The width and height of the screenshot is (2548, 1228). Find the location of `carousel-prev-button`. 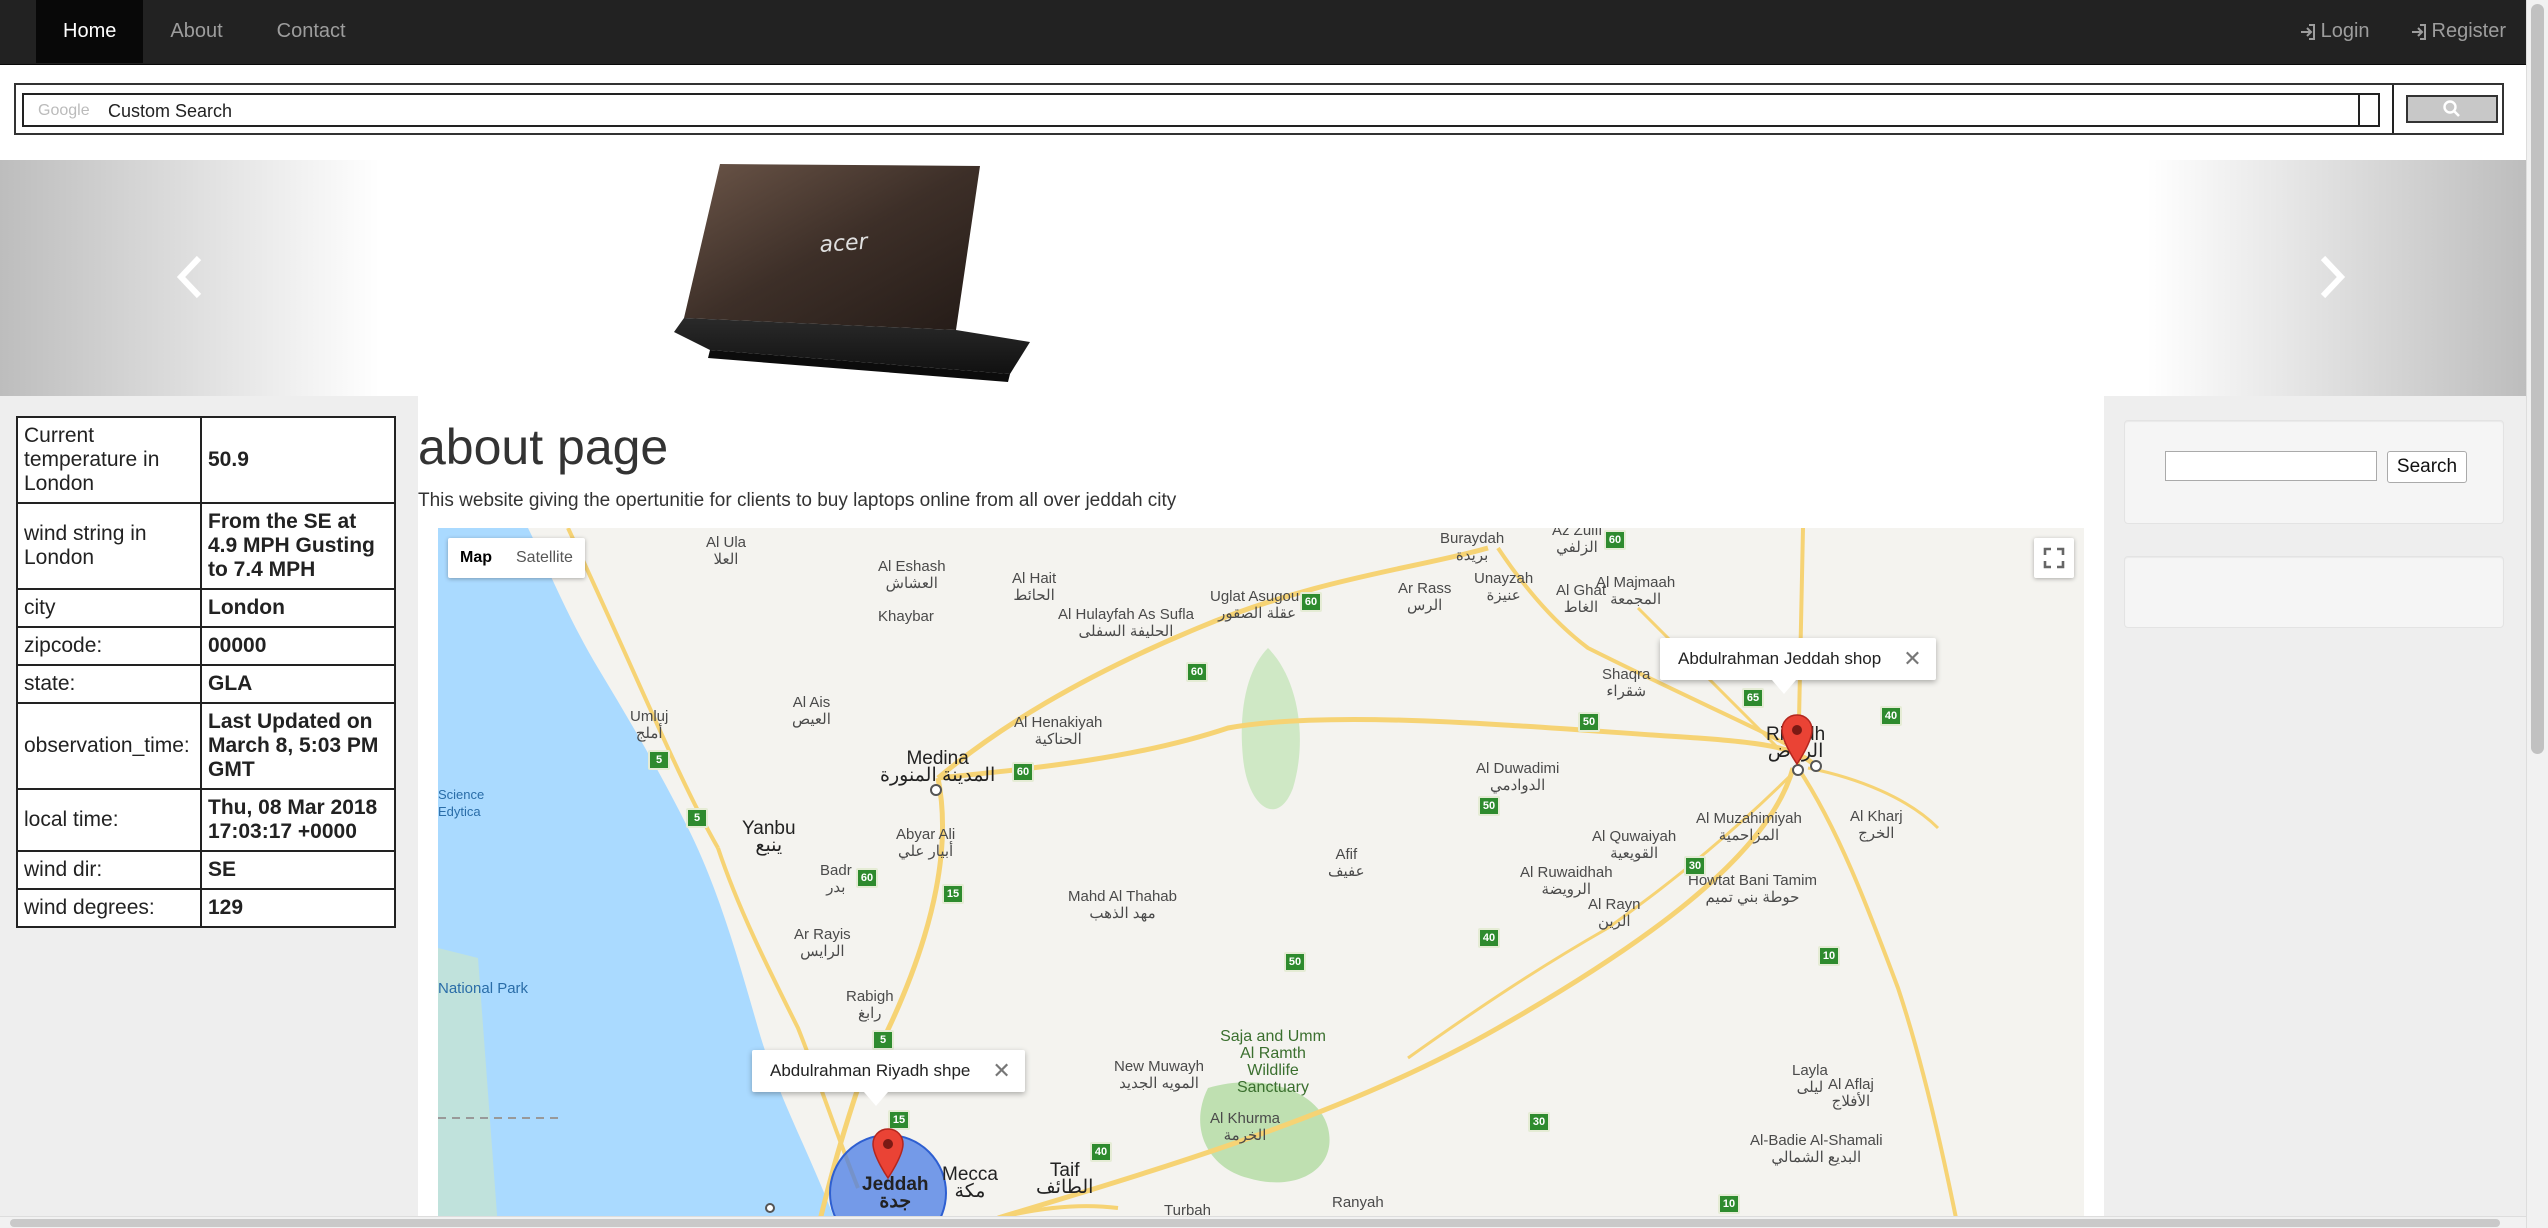

carousel-prev-button is located at coordinates (191, 277).